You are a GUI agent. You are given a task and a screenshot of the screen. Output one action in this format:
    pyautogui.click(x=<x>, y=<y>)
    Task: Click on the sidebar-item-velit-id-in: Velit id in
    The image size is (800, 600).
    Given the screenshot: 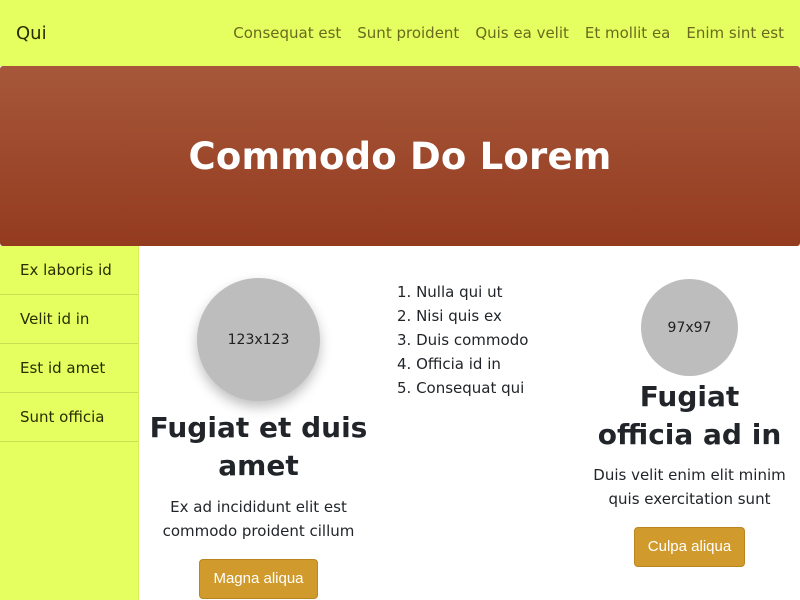 What is the action you would take?
    pyautogui.click(x=69, y=319)
    